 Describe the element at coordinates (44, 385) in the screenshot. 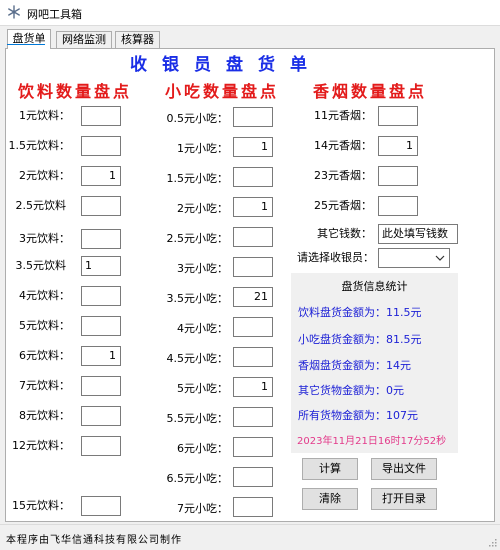

I see `drink-label: 7元饮料：` at that location.